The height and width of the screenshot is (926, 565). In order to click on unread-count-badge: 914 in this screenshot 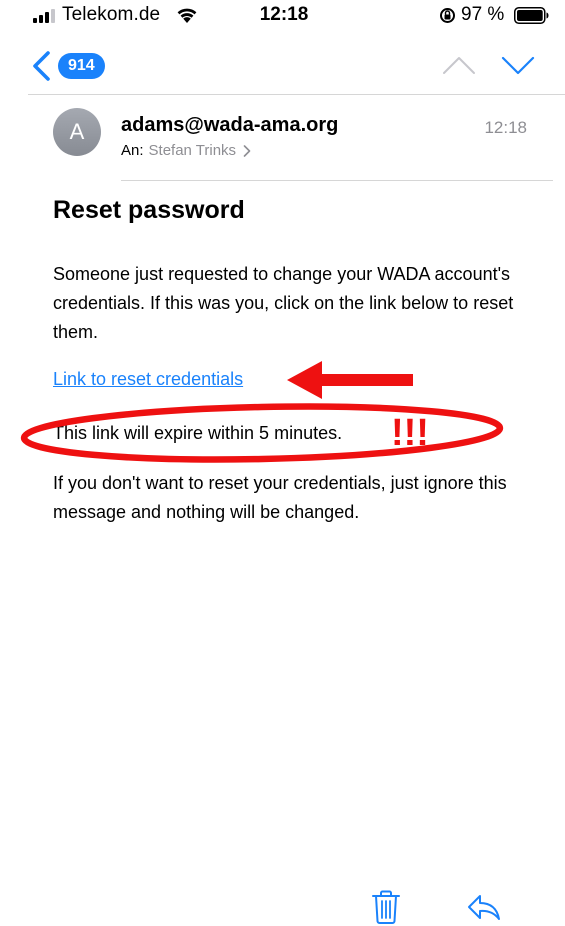, I will do `click(81, 66)`.